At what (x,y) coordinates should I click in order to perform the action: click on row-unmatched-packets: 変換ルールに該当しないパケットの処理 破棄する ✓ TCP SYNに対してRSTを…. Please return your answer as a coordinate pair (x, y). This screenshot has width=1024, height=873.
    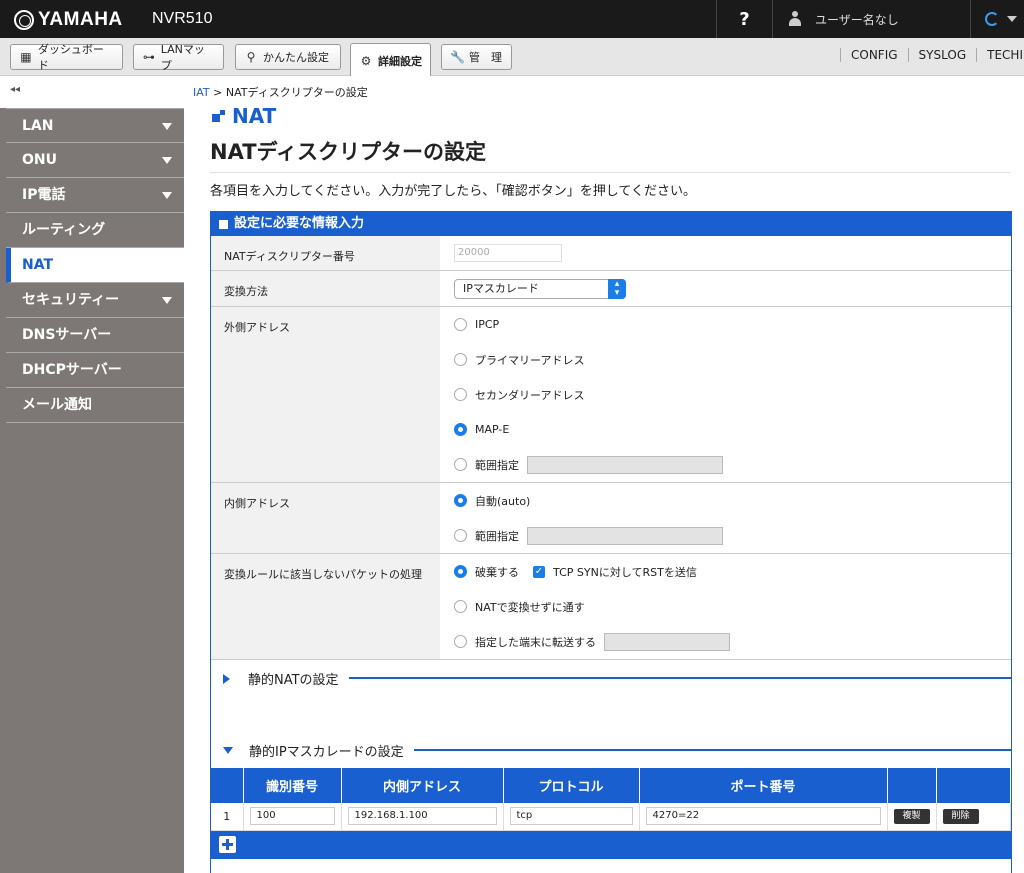
    Looking at the image, I should click on (611, 607).